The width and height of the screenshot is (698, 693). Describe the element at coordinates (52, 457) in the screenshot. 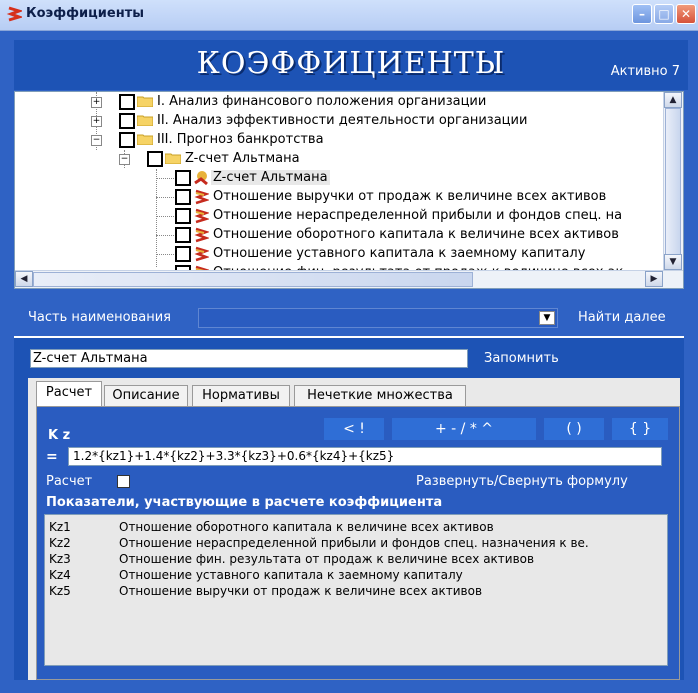

I see `equals-sign: =` at that location.